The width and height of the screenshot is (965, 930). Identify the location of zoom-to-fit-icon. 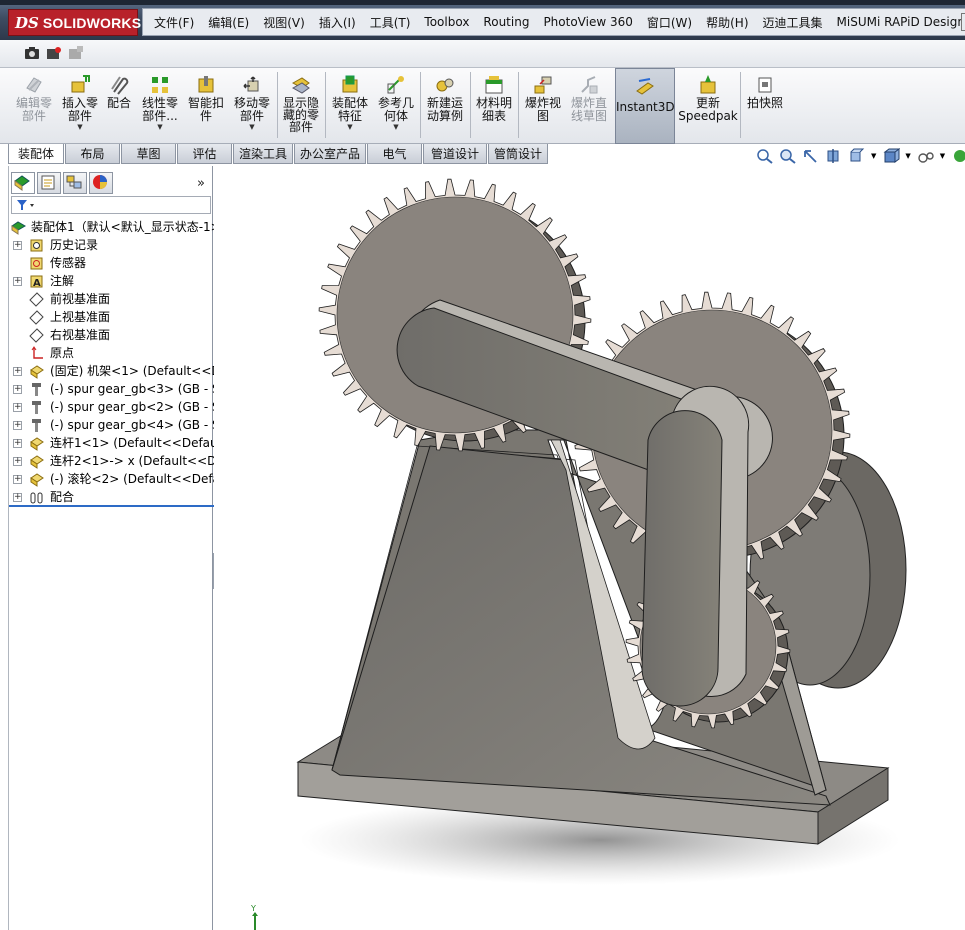
(765, 156).